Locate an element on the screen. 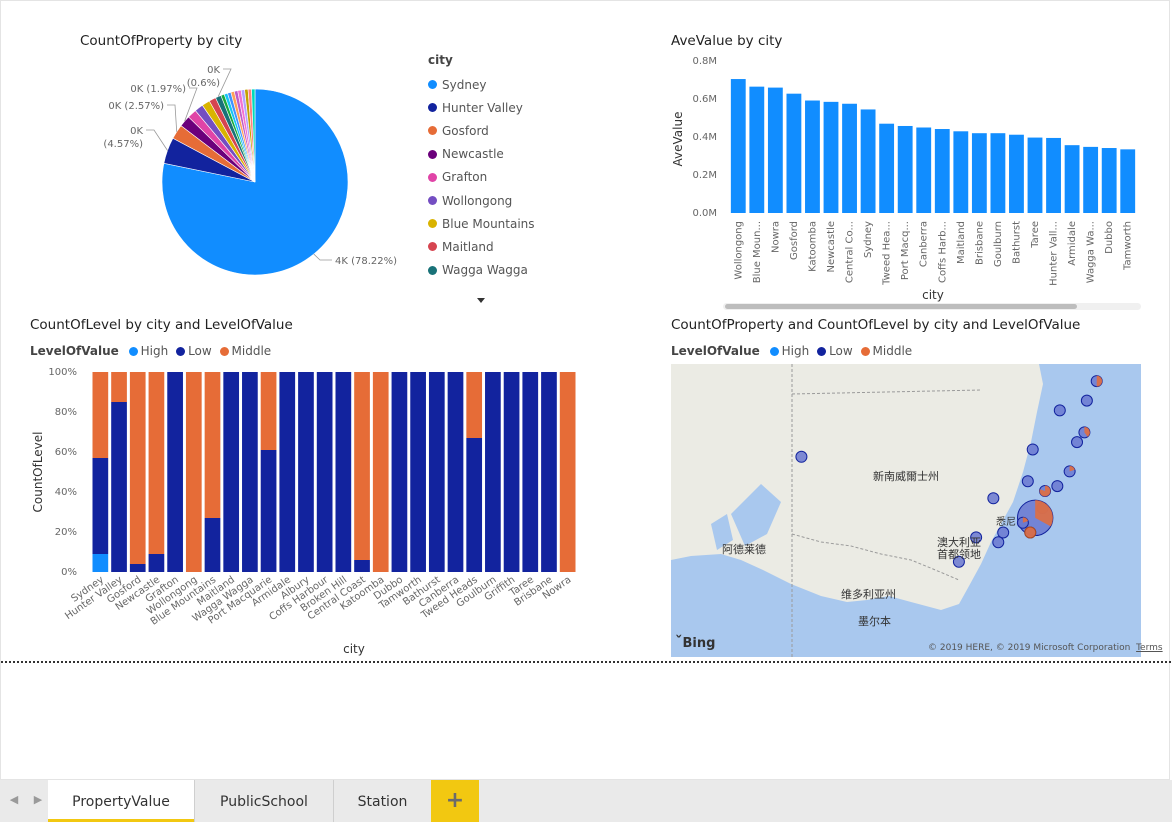  pie-legend-item: Gosford is located at coordinates (481, 130).